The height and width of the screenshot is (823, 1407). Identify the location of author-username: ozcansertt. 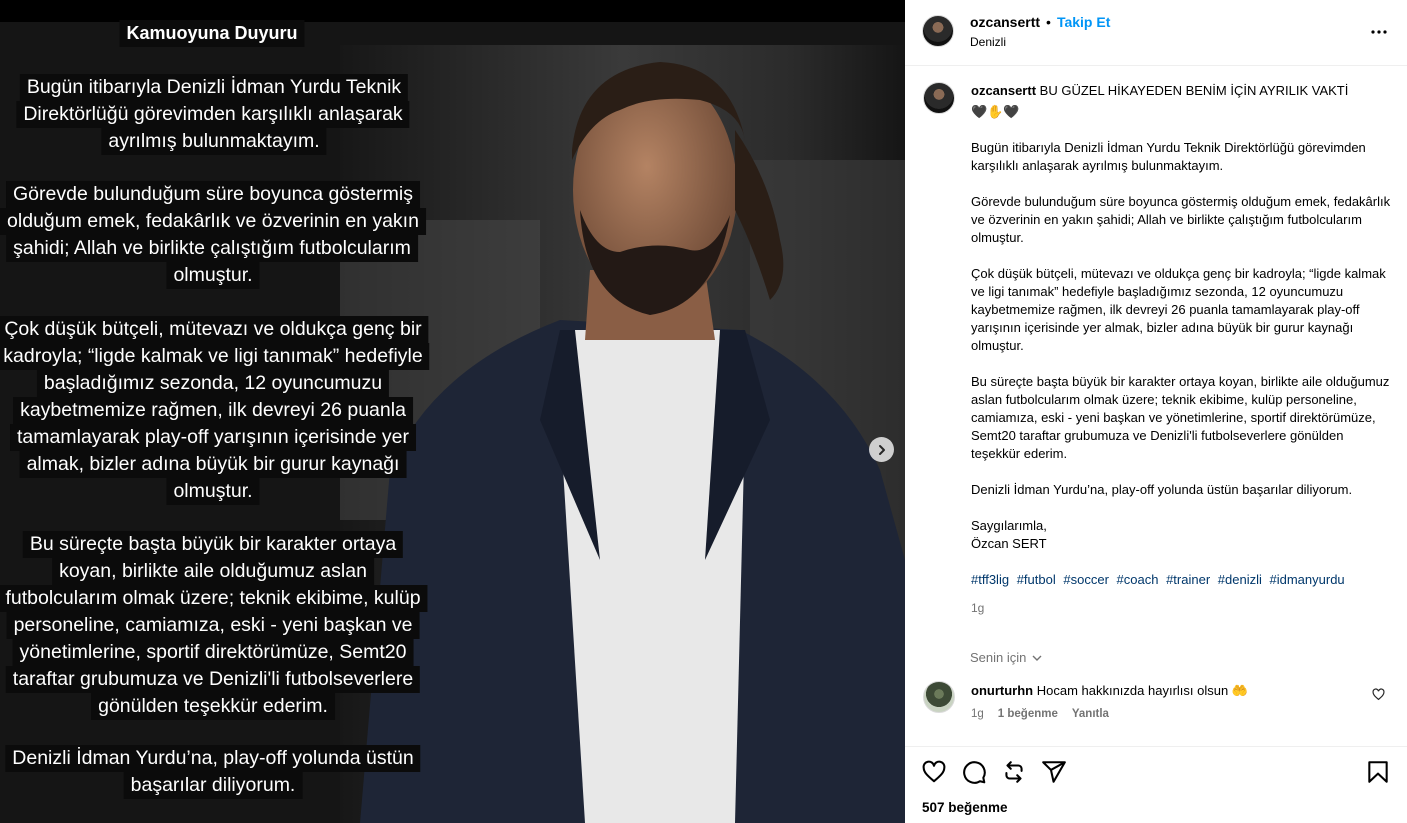
(1005, 22).